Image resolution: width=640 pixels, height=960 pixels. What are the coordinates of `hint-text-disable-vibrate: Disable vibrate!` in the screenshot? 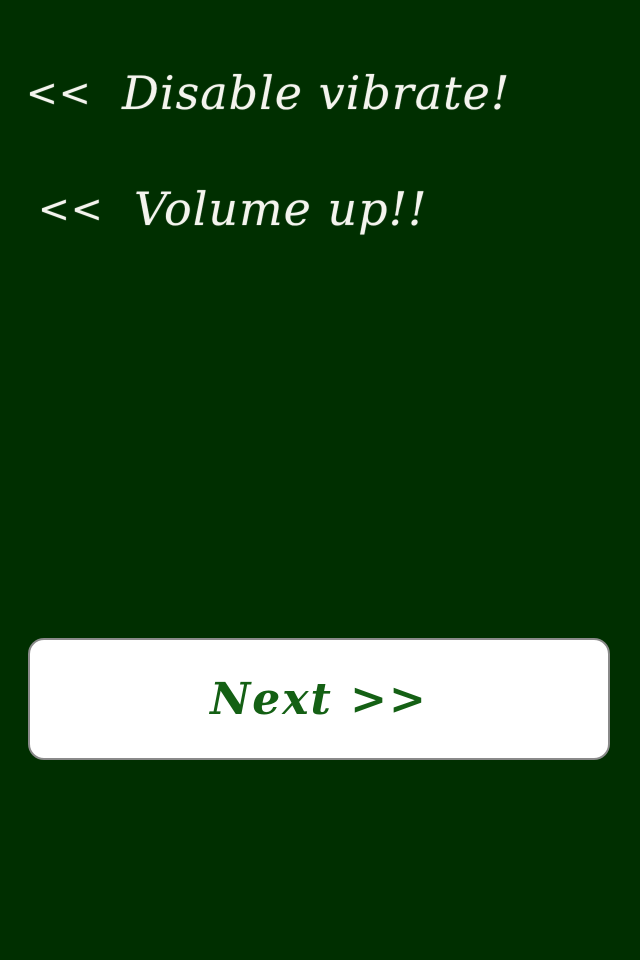 It's located at (316, 93).